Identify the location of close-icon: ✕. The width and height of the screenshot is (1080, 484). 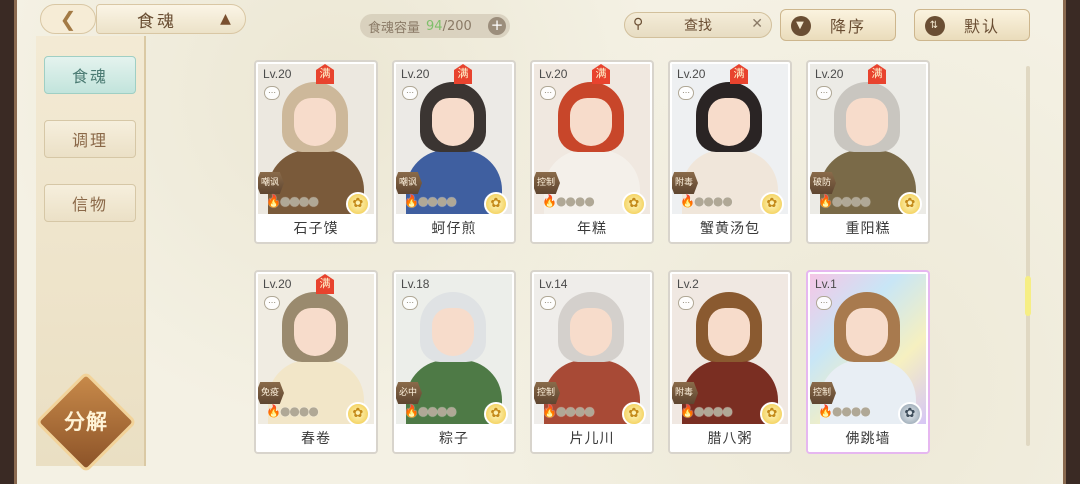
(757, 24).